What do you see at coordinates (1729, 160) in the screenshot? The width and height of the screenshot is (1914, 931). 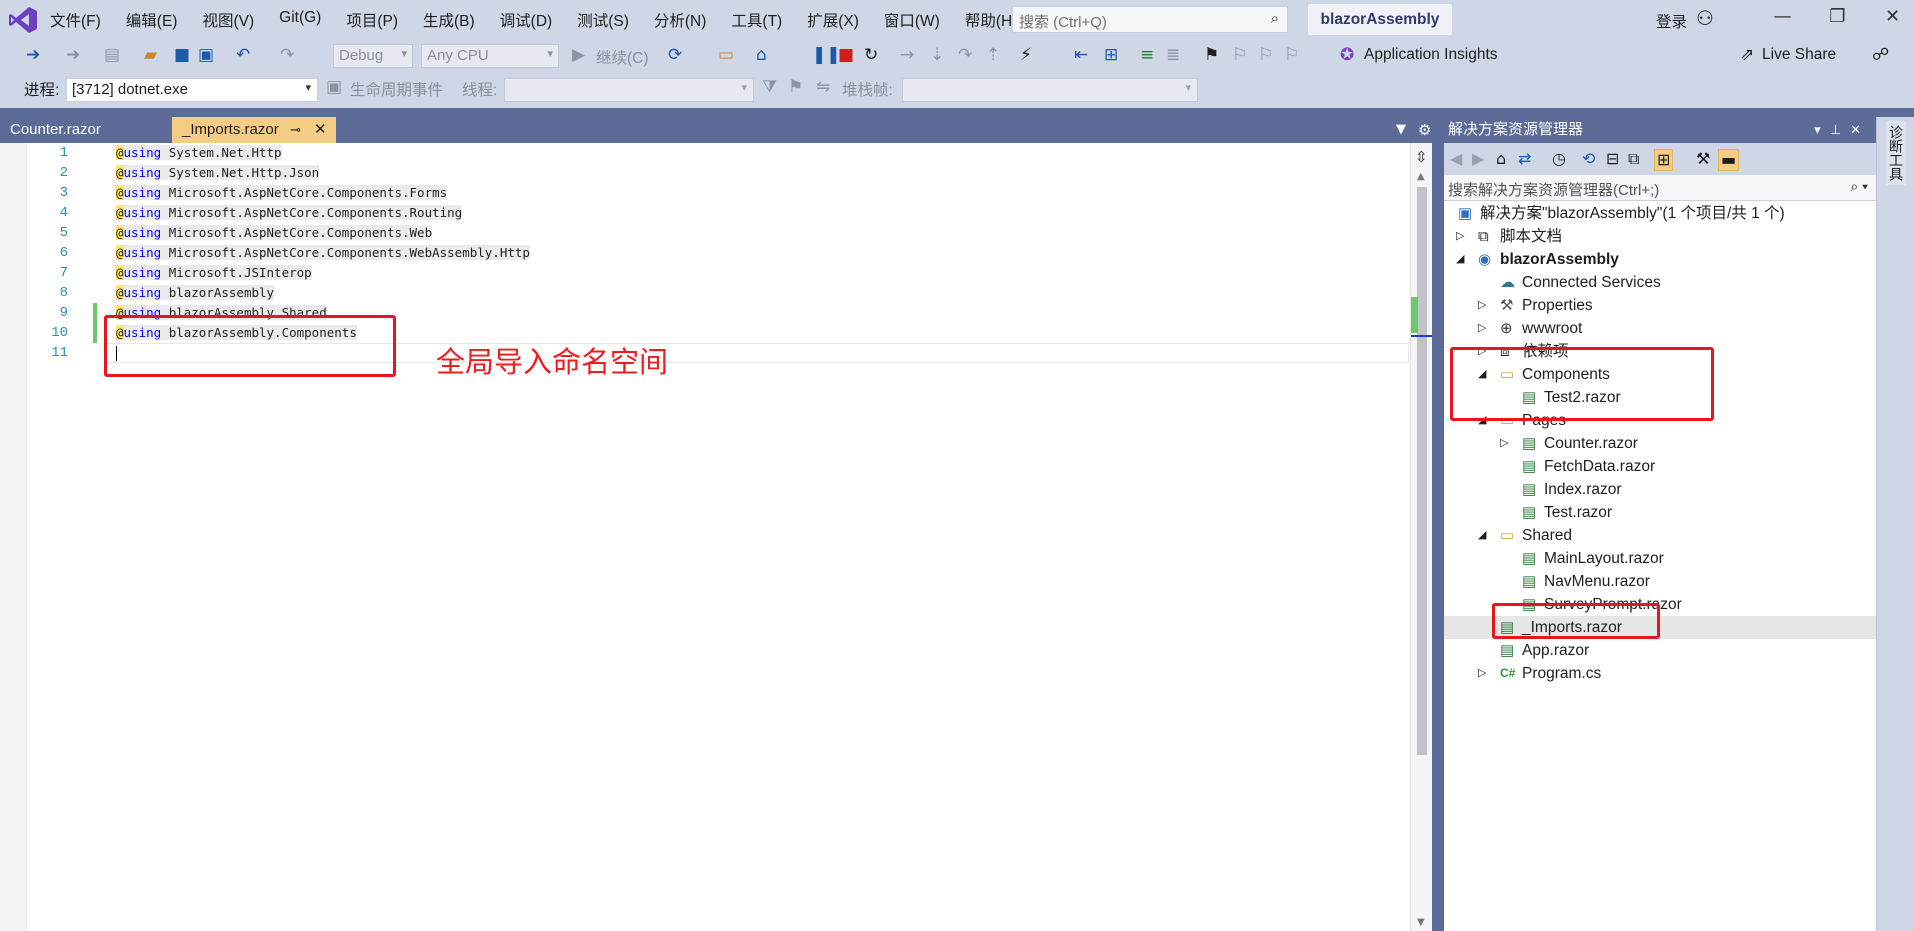 I see `dock-icon: ▬` at bounding box center [1729, 160].